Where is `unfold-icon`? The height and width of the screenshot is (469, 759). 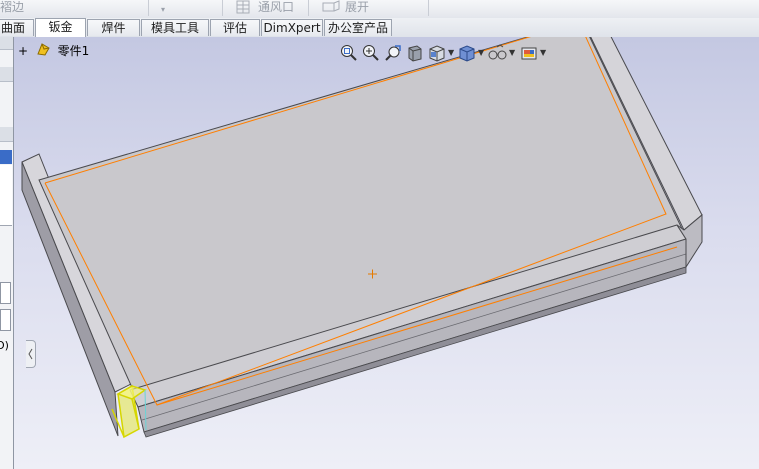
unfold-icon is located at coordinates (331, 8).